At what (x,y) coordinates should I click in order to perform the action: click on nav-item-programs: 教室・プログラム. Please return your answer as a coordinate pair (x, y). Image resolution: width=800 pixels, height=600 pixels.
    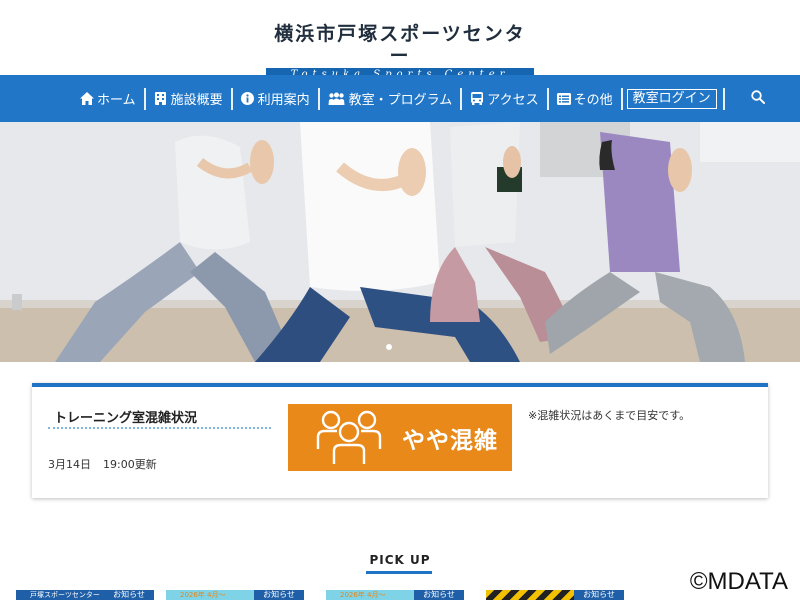
    Looking at the image, I should click on (390, 99).